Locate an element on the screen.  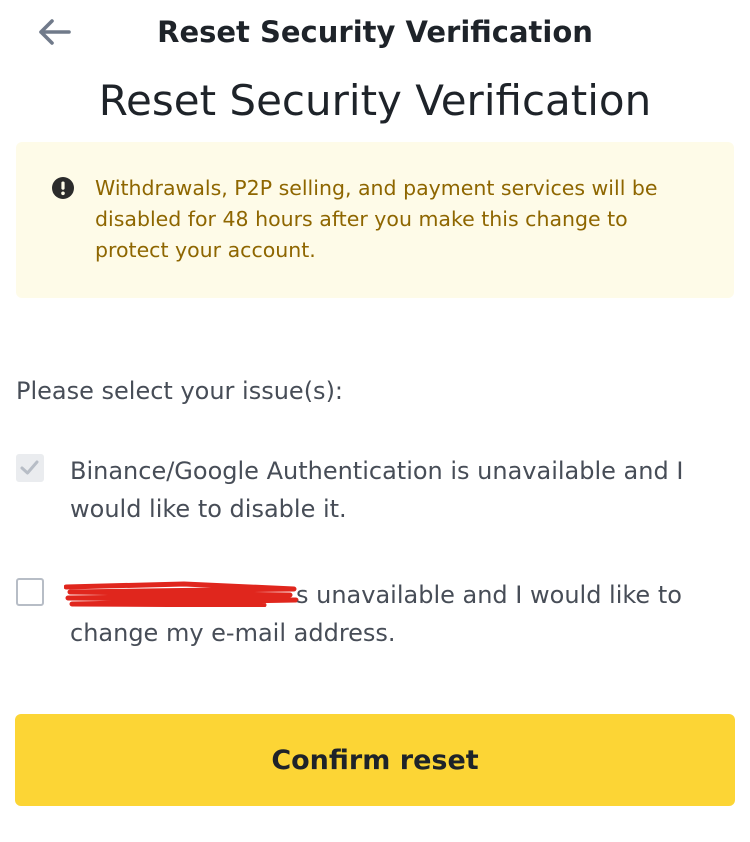
checkbox-email is located at coordinates (30, 592).